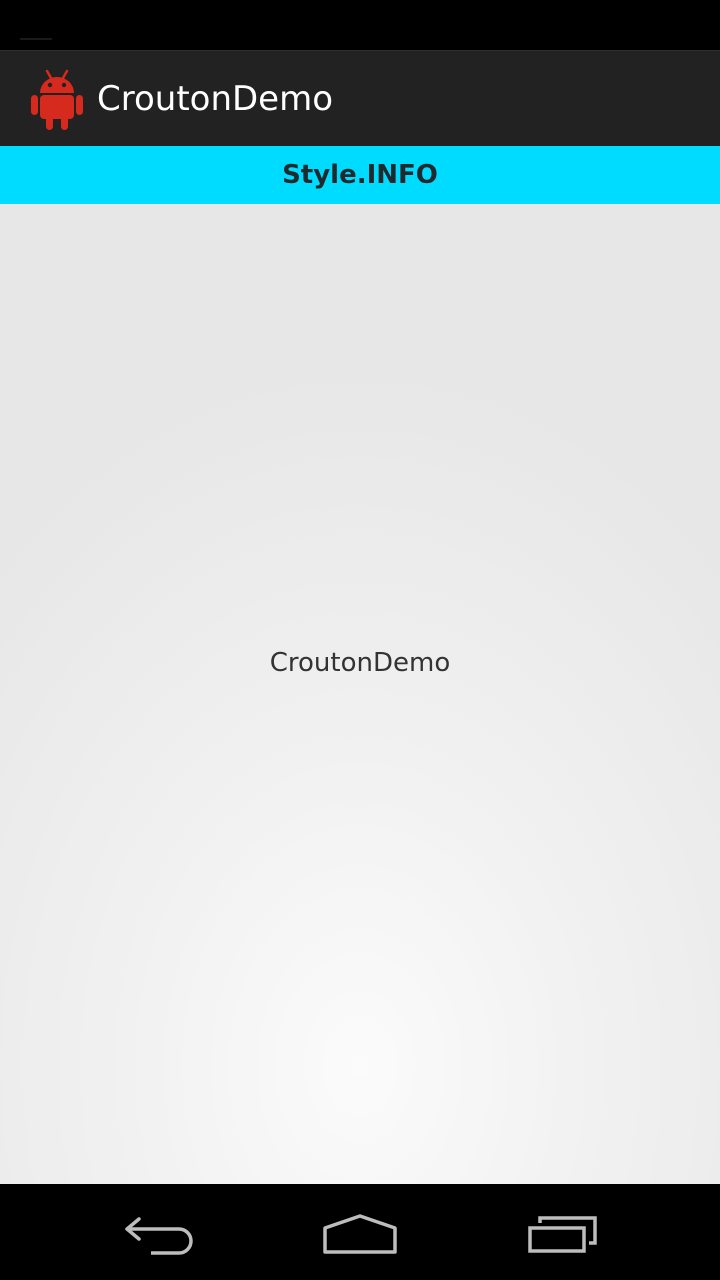 This screenshot has width=720, height=1280. What do you see at coordinates (360, 663) in the screenshot?
I see `content-label: CroutonDemo` at bounding box center [360, 663].